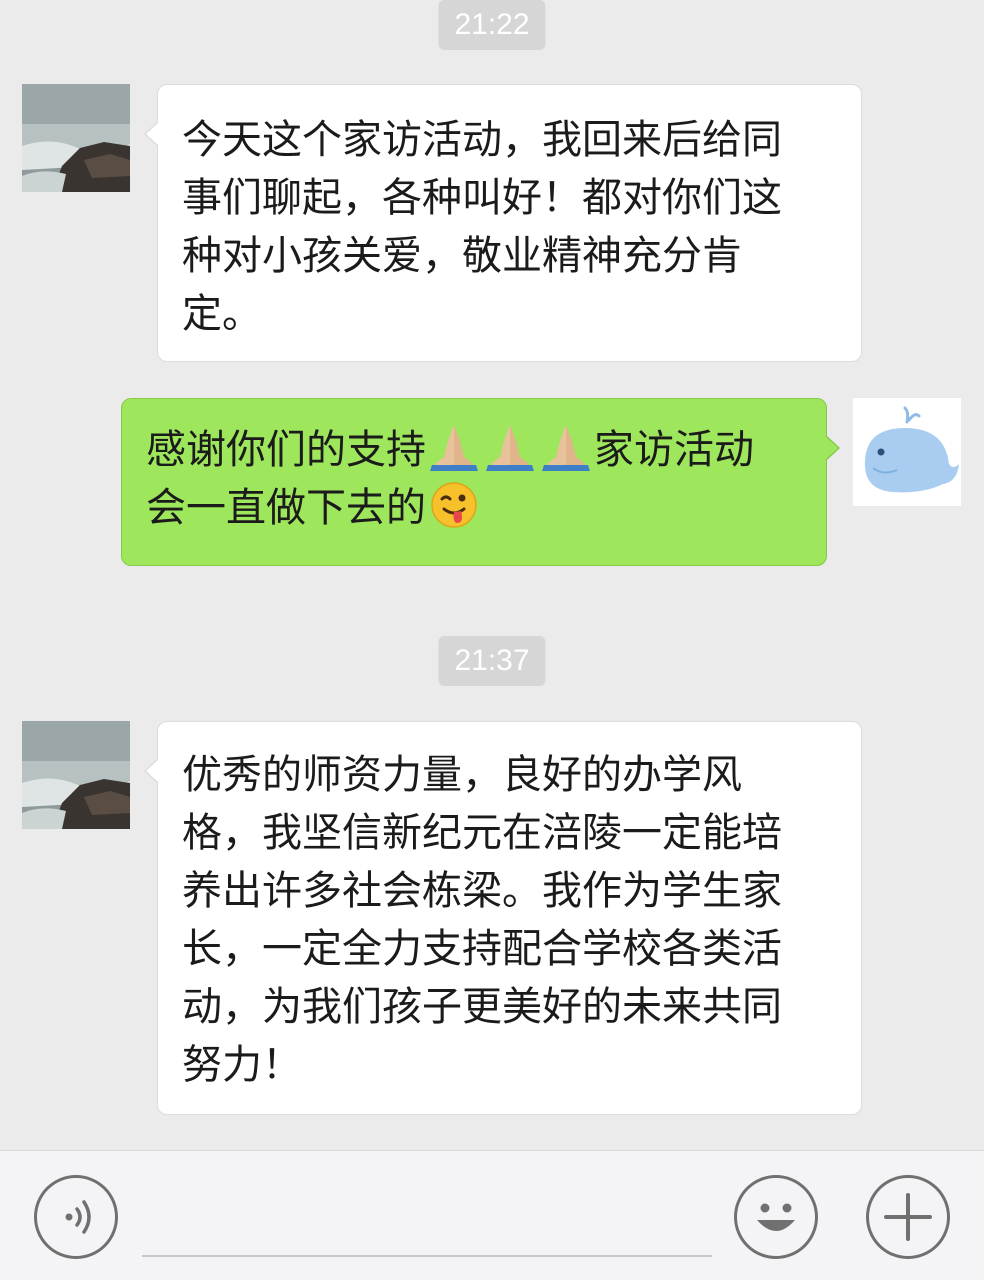  I want to click on emoji-smiley-icon, so click(776, 1217).